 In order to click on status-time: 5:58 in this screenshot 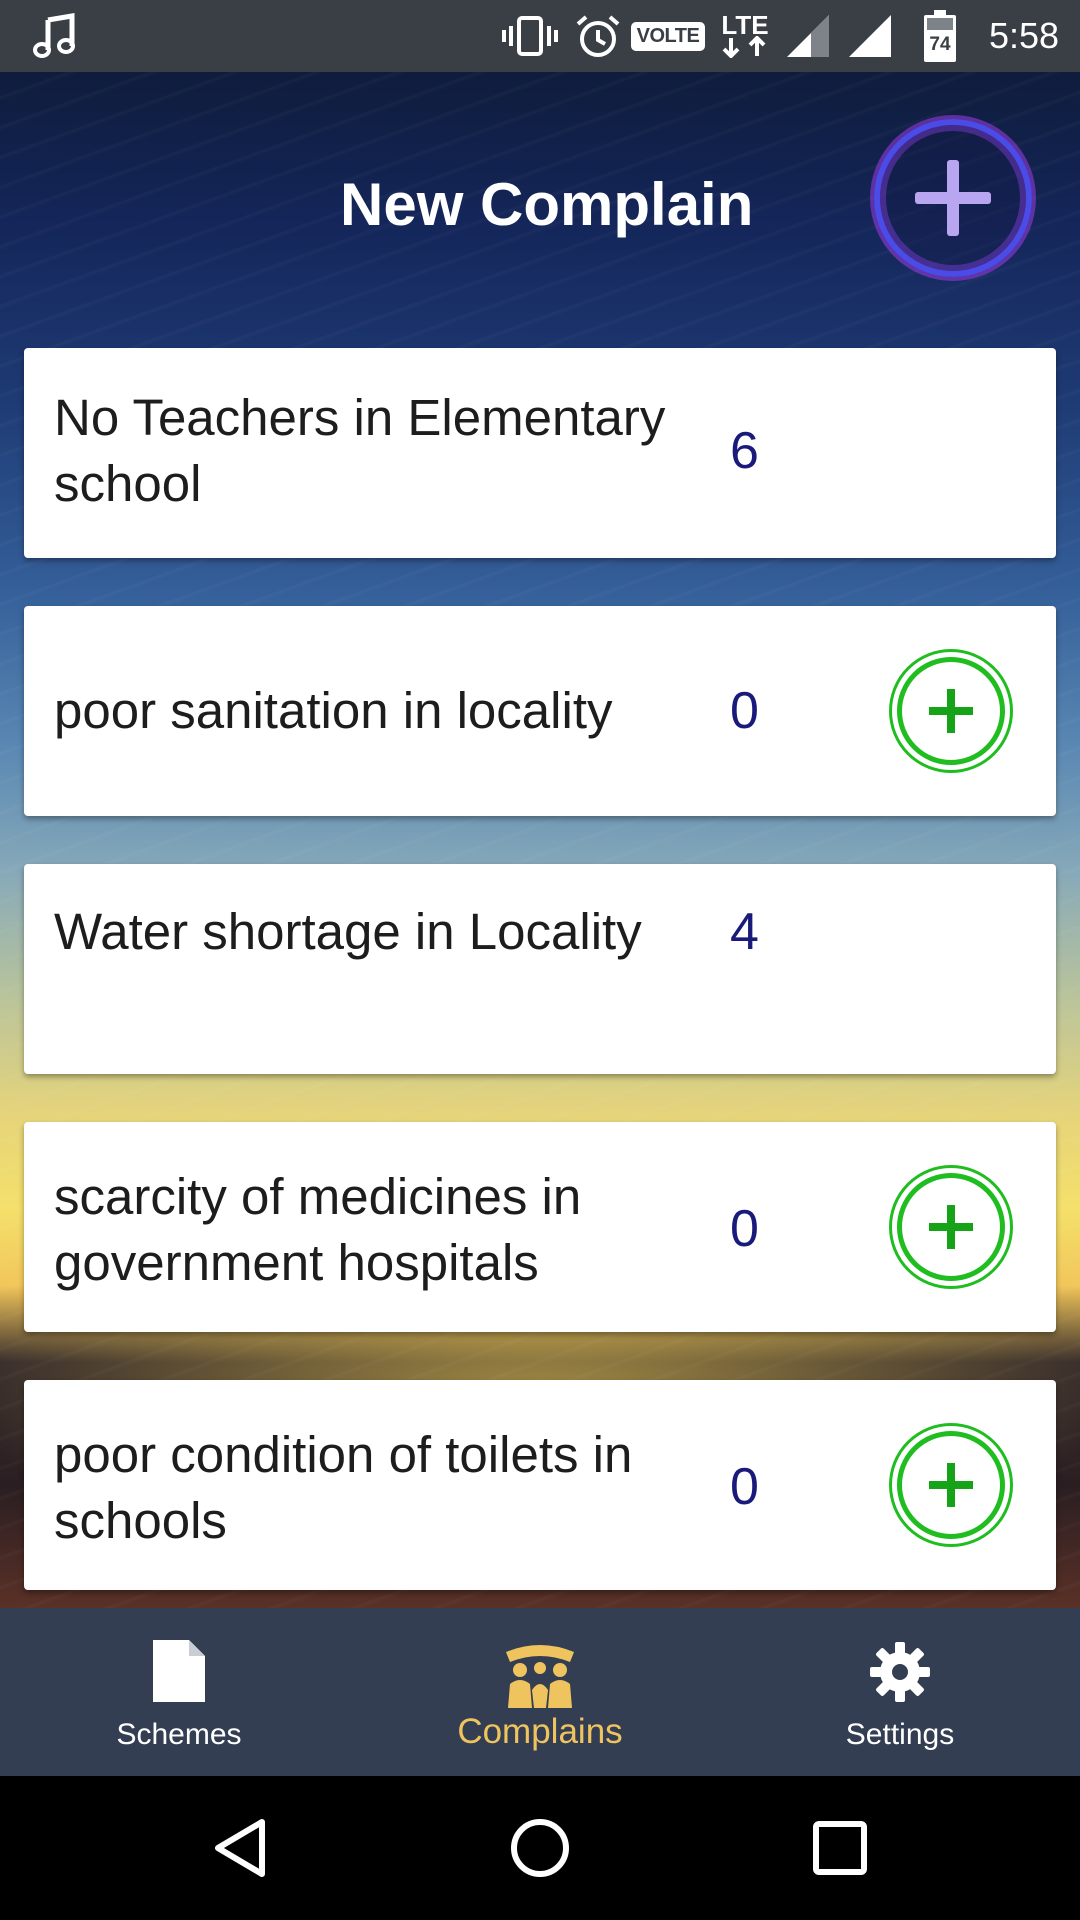, I will do `click(1024, 35)`.